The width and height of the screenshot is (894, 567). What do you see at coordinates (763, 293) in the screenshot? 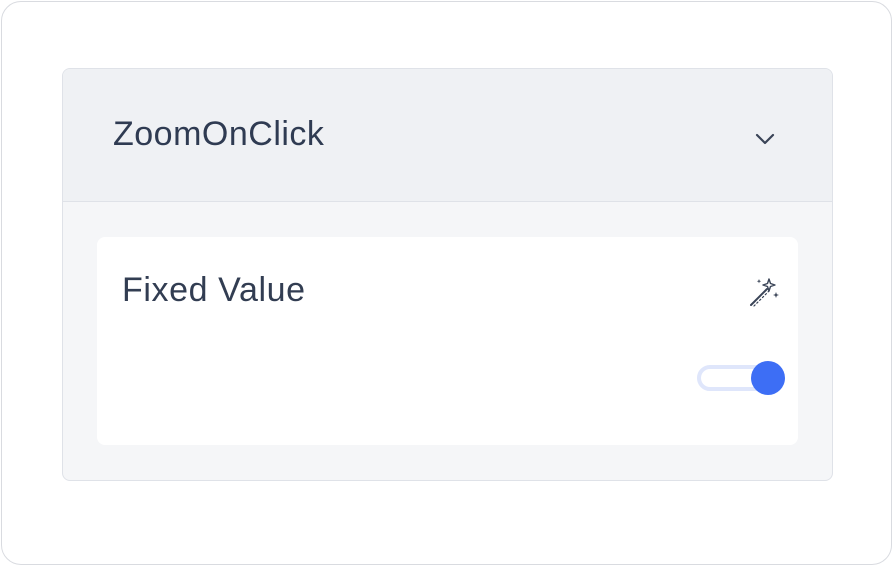
I see `magic-wand-icon` at bounding box center [763, 293].